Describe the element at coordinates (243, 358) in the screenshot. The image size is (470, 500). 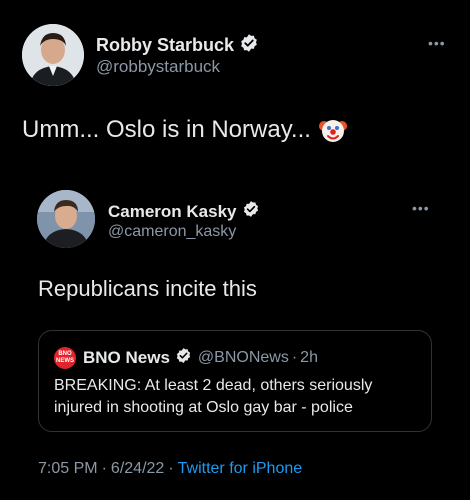
I see `quote-author-handle: @BNONews` at that location.